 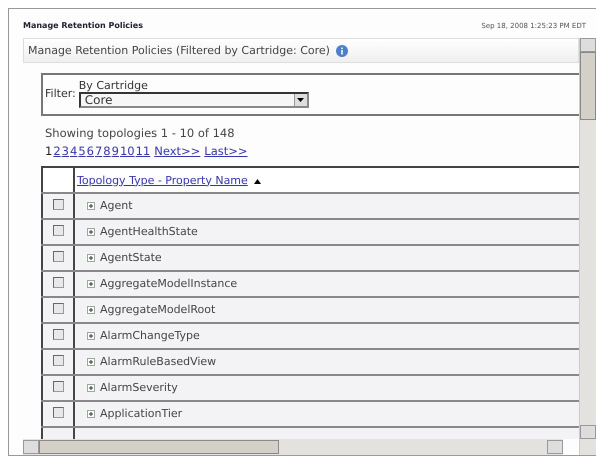 I want to click on topology-name: AgentHealthState, so click(x=149, y=231).